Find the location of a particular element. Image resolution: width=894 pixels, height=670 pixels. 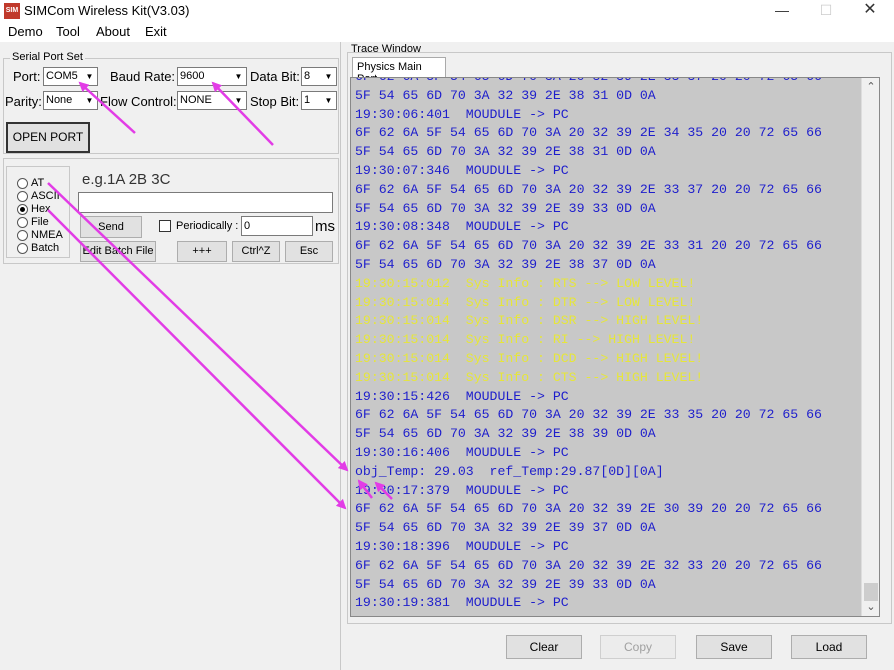

scrollbar-thumb is located at coordinates (871, 592).